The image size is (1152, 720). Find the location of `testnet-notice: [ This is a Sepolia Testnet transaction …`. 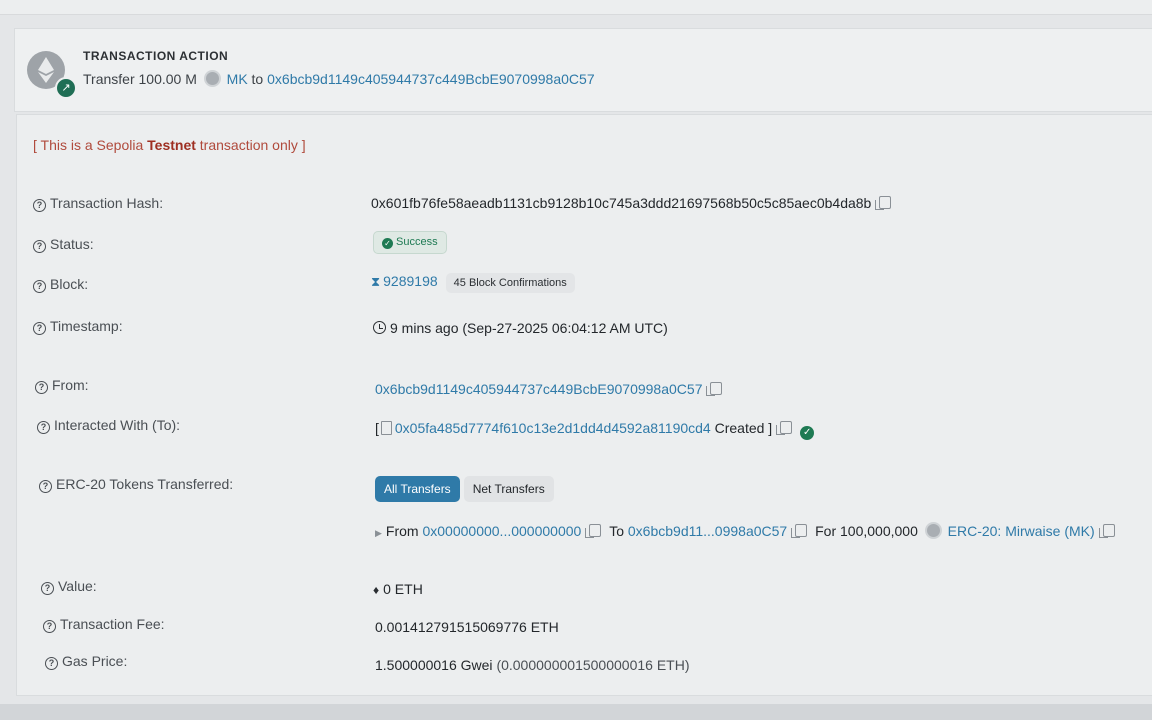

testnet-notice: [ This is a Sepolia Testnet transaction … is located at coordinates (169, 145).